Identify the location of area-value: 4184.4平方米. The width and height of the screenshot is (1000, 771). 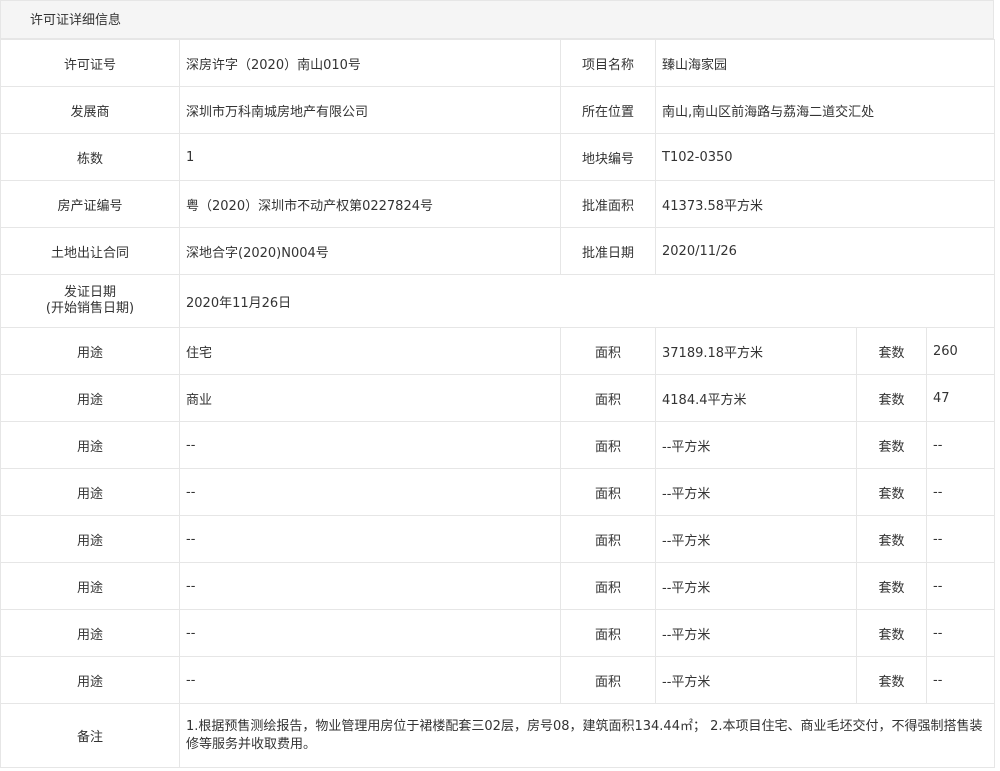
(756, 398).